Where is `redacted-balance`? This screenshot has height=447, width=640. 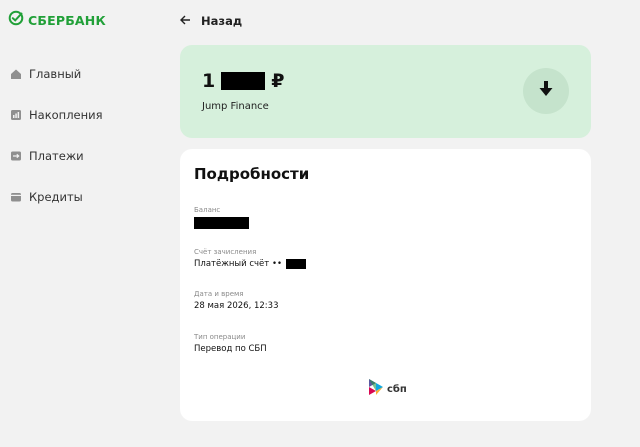 redacted-balance is located at coordinates (221, 223).